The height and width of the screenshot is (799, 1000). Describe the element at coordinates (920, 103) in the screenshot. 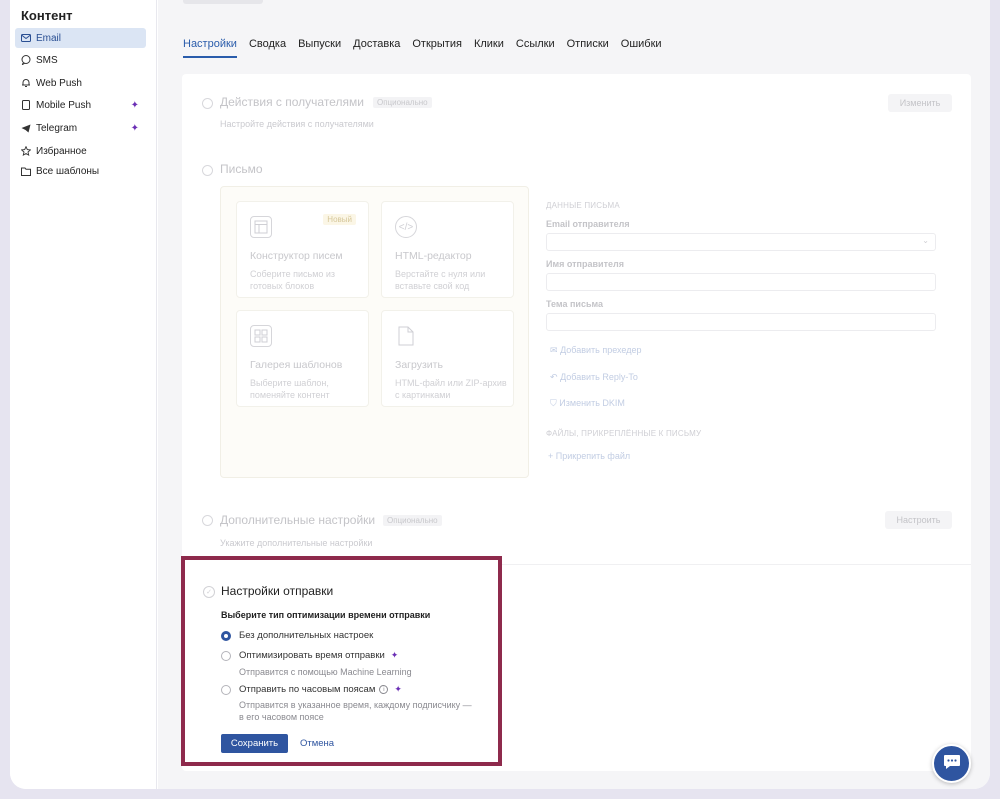

I see `recipients-edit-button: Изменить` at that location.